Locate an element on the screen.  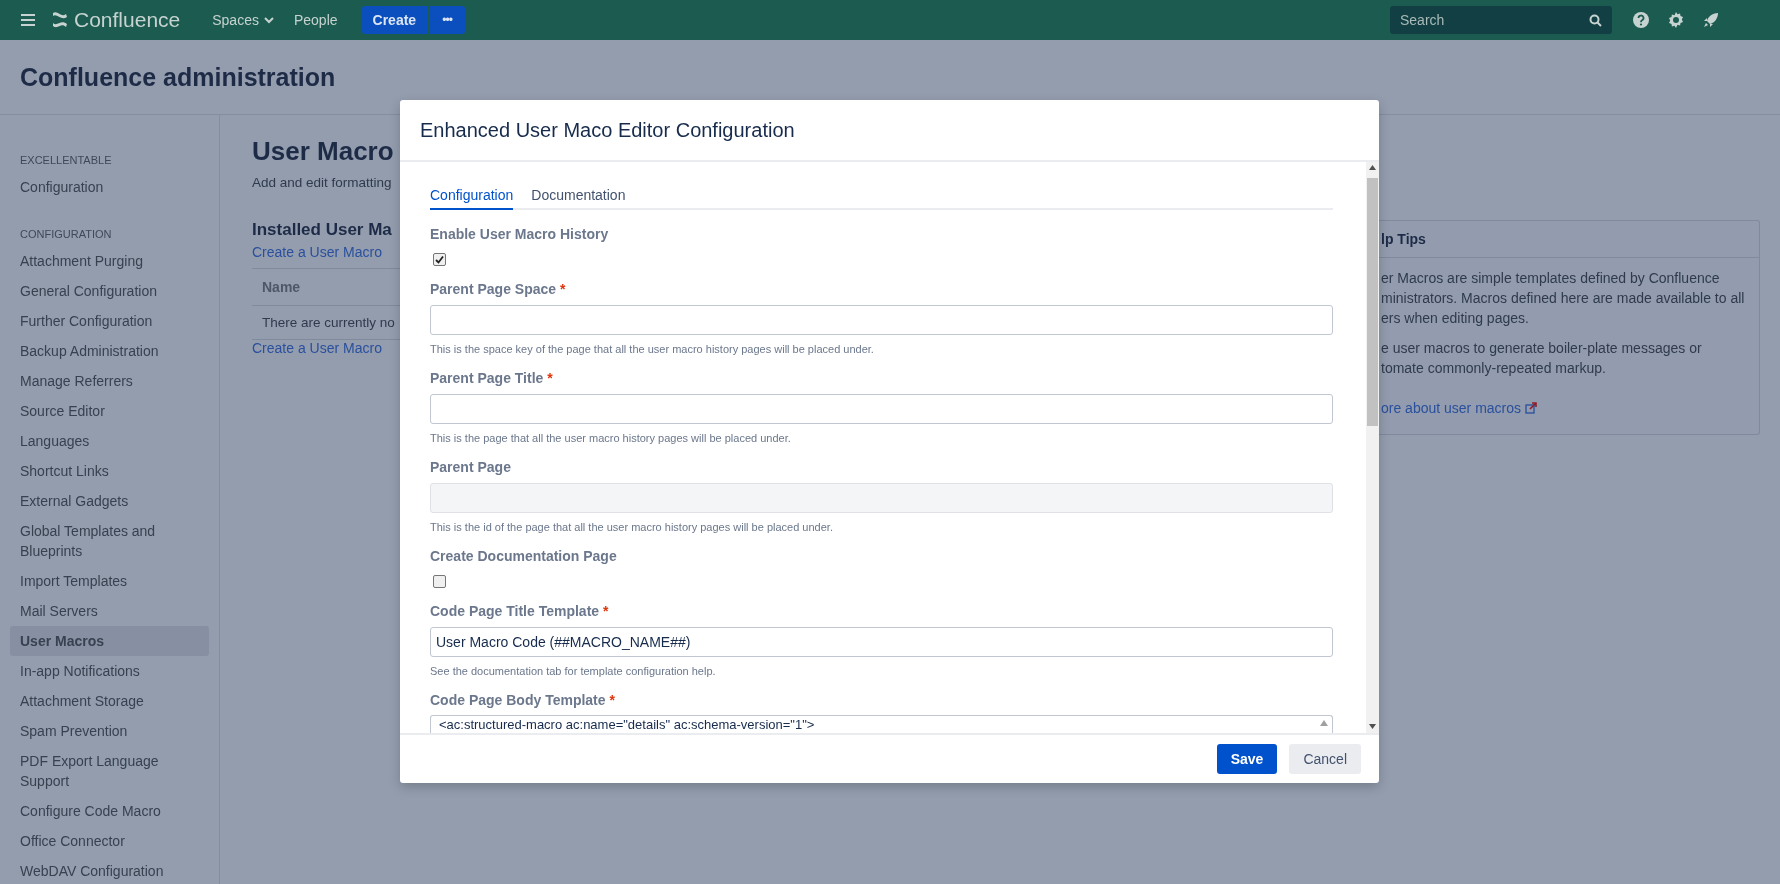
dialog-title: Enhanced User Maco Editor Configuration is located at coordinates (607, 130).